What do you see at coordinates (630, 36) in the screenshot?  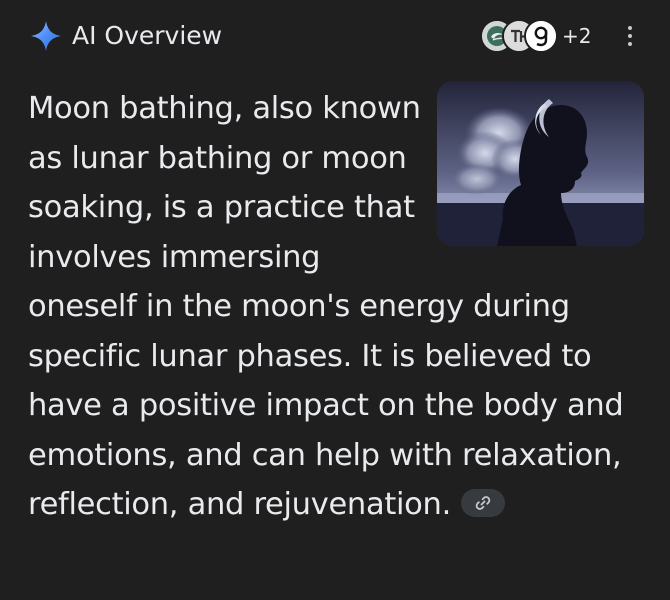 I see `more-options-icon` at bounding box center [630, 36].